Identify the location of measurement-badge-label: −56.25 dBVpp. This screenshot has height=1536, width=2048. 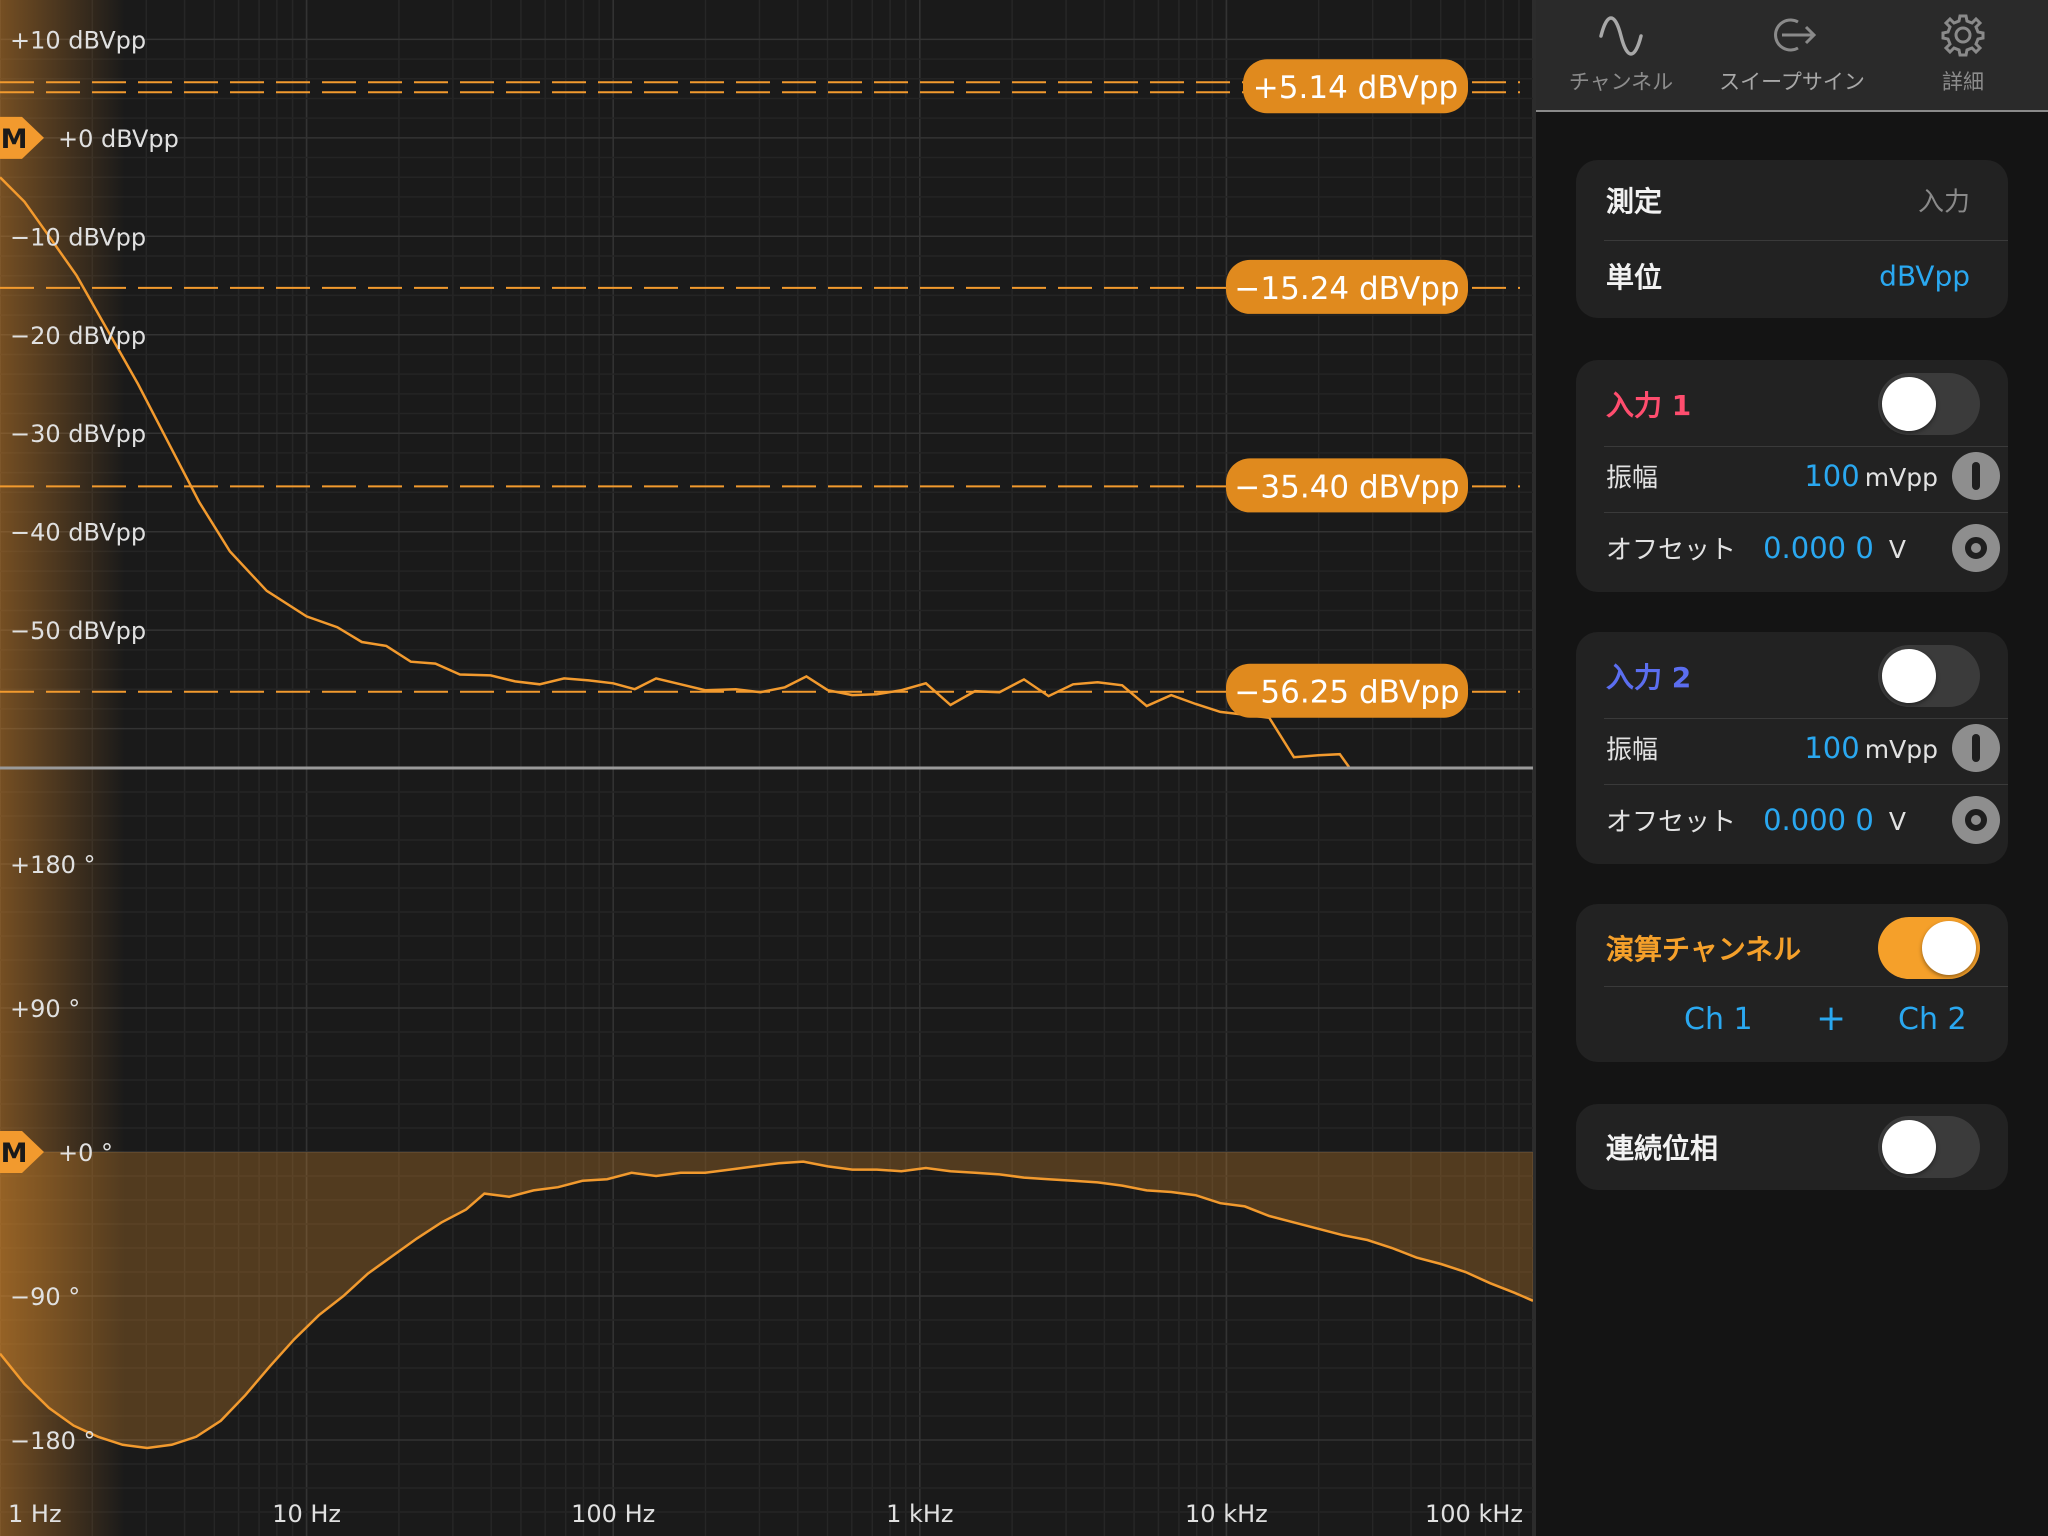
(1346, 693).